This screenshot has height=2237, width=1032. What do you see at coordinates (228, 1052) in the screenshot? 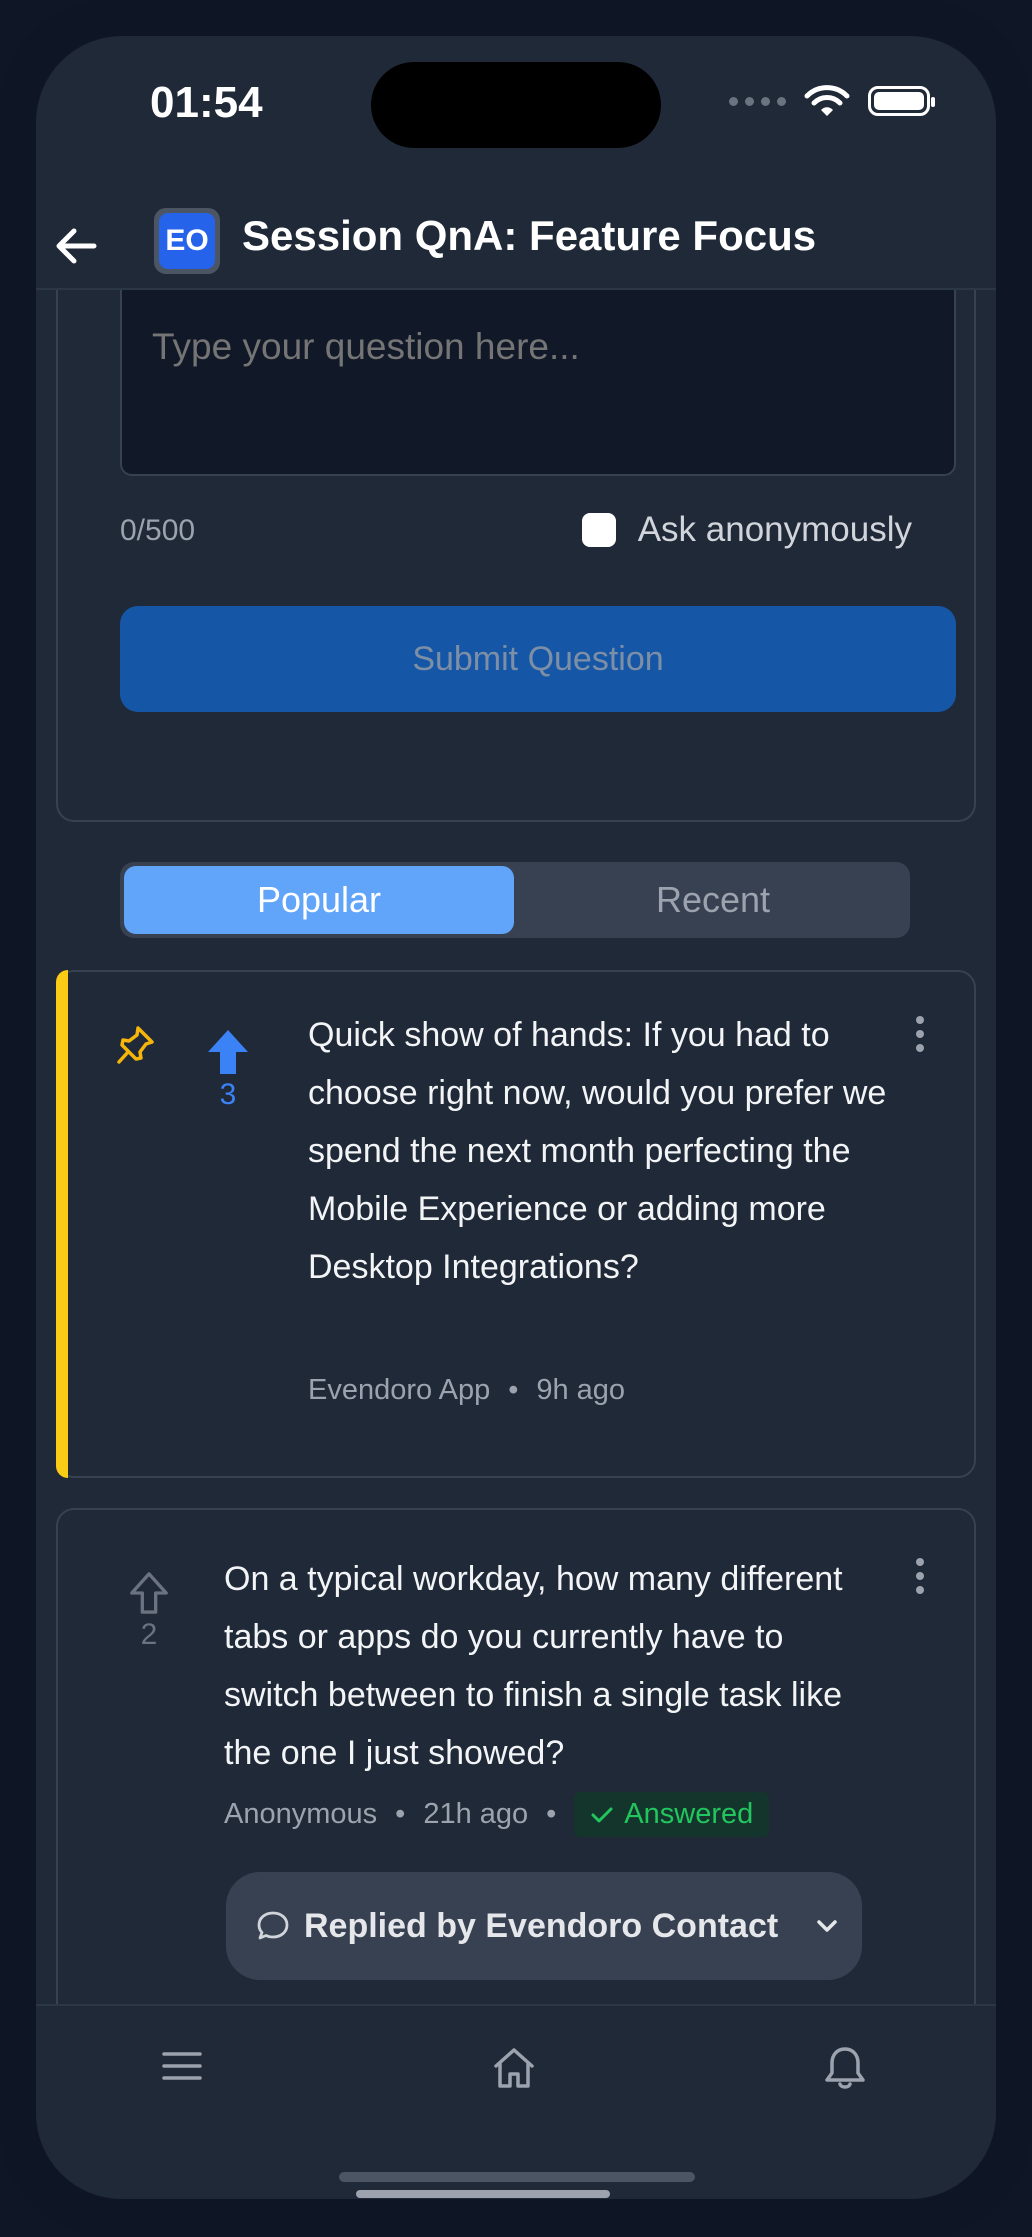
I see `upvote-arrow-icon` at bounding box center [228, 1052].